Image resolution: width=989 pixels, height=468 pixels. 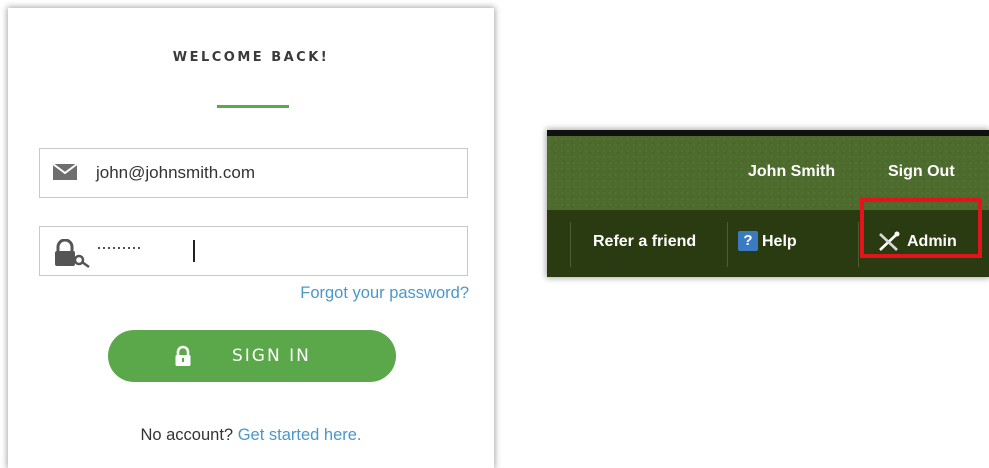 What do you see at coordinates (251, 57) in the screenshot?
I see `welcome-heading: WELCOME BACK!` at bounding box center [251, 57].